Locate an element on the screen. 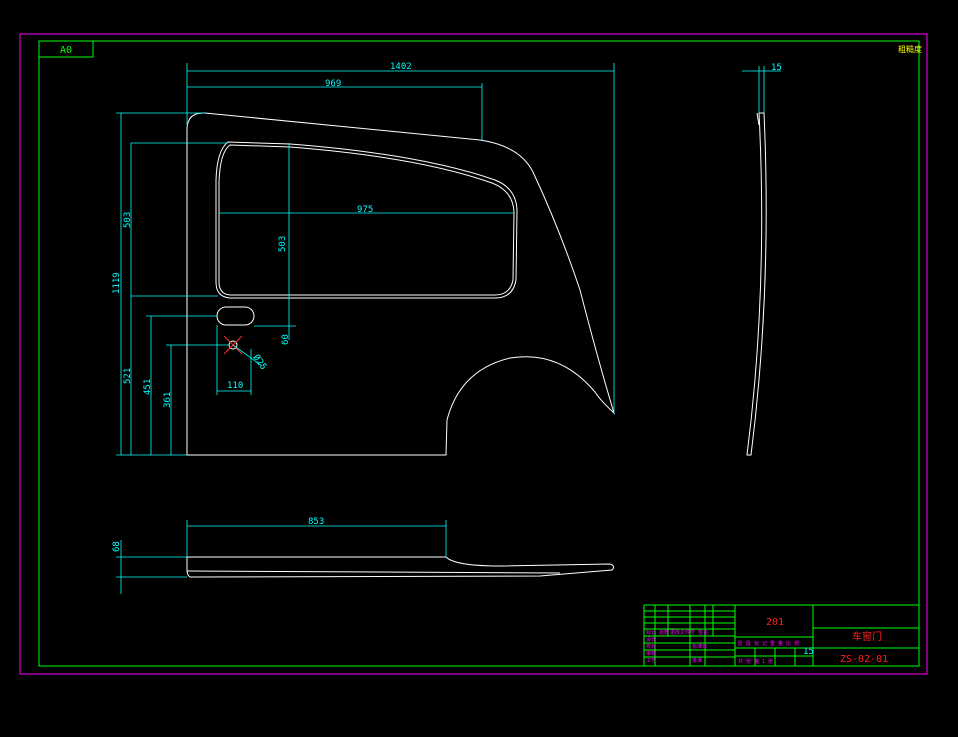 The image size is (958, 737). dim-left-height: 503 is located at coordinates (128, 220).